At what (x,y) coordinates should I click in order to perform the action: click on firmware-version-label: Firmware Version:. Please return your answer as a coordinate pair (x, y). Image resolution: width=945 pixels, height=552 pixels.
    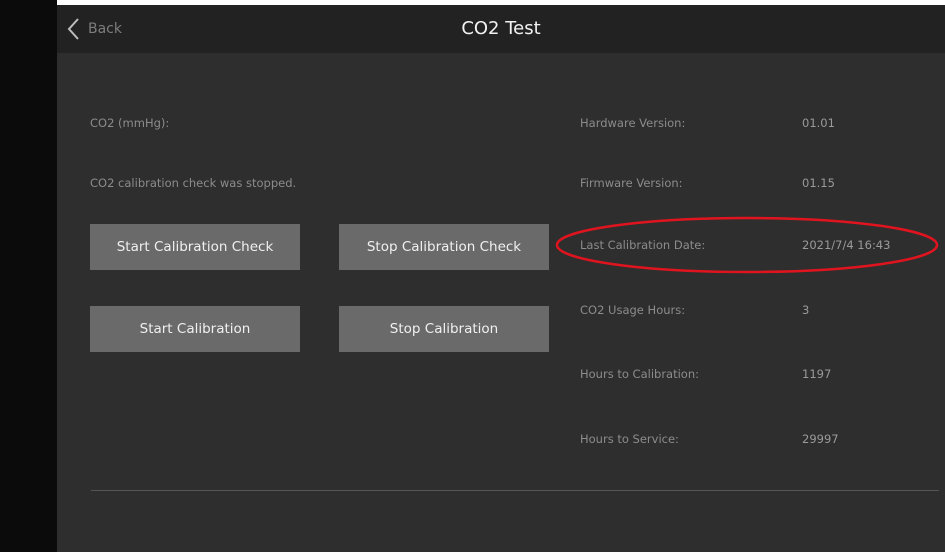
    Looking at the image, I should click on (631, 183).